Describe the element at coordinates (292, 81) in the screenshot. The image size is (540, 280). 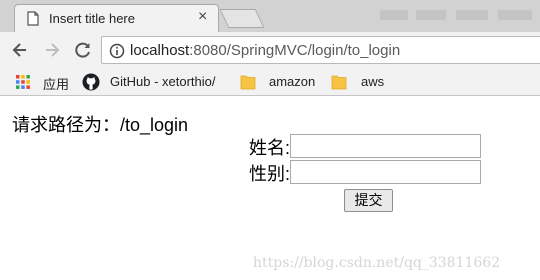
I see `bookmark-label: amazon` at that location.